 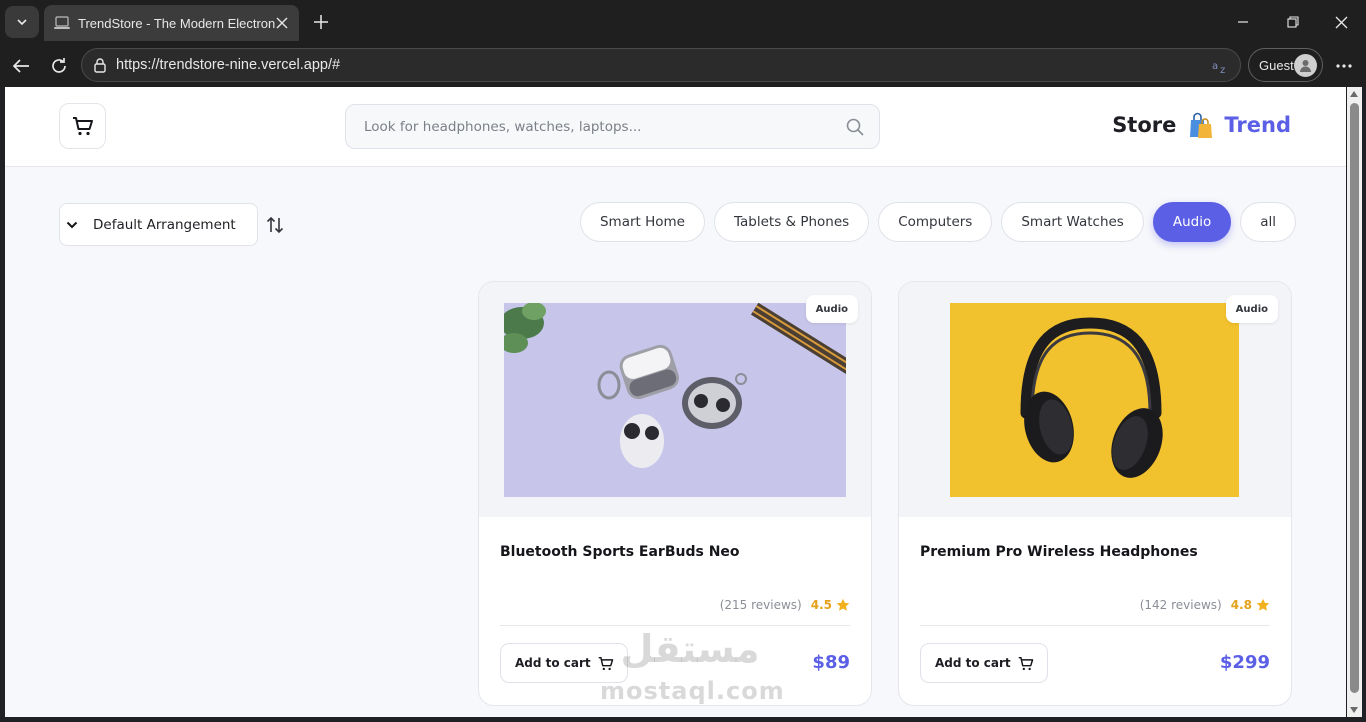 I want to click on restore-window-button, so click(x=1293, y=22).